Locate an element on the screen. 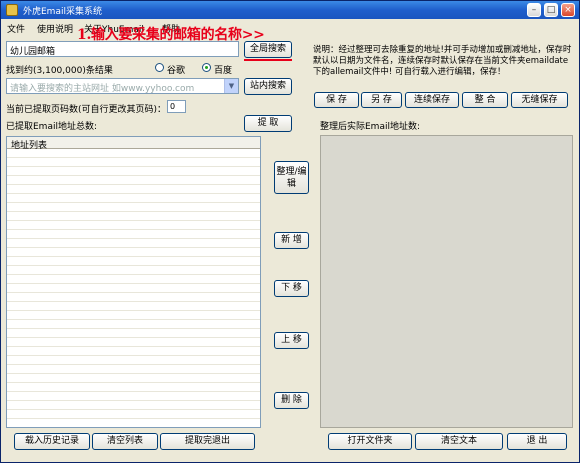 The height and width of the screenshot is (463, 580). close-button: × is located at coordinates (568, 10).